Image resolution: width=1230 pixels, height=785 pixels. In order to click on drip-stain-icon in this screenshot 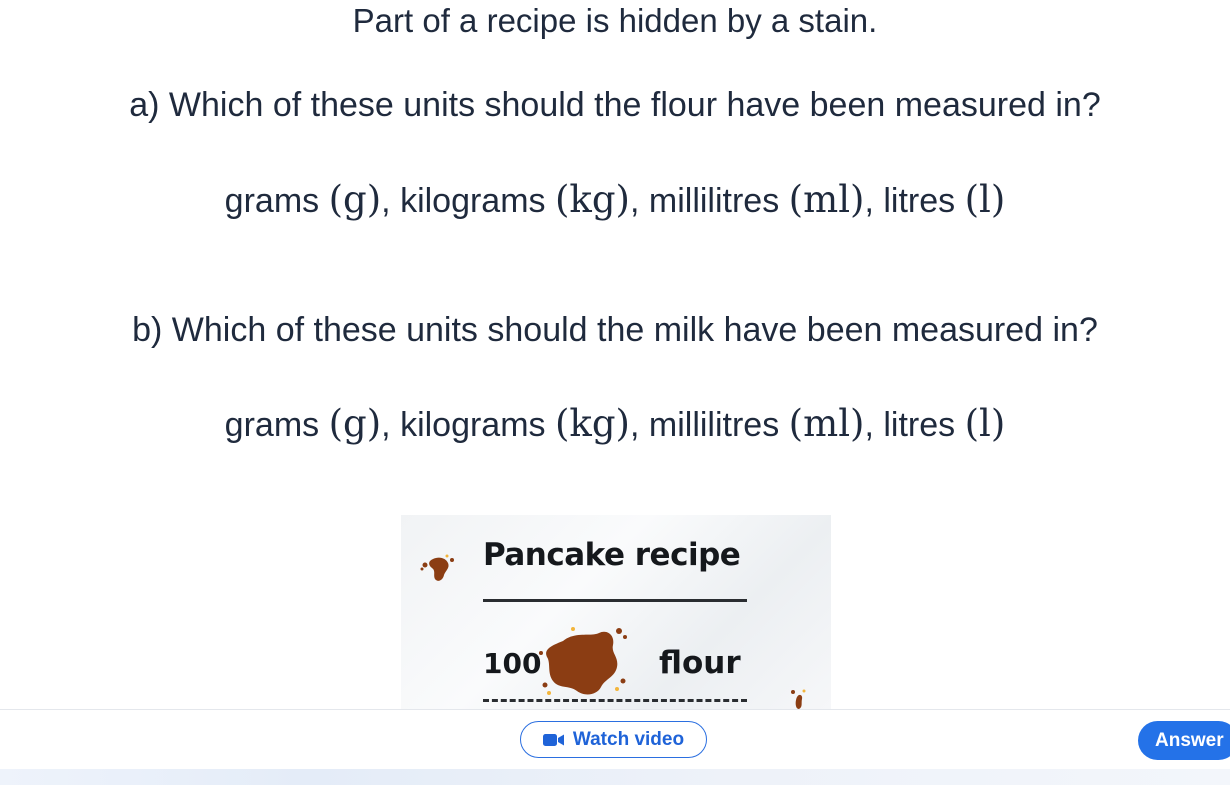, I will do `click(798, 699)`.